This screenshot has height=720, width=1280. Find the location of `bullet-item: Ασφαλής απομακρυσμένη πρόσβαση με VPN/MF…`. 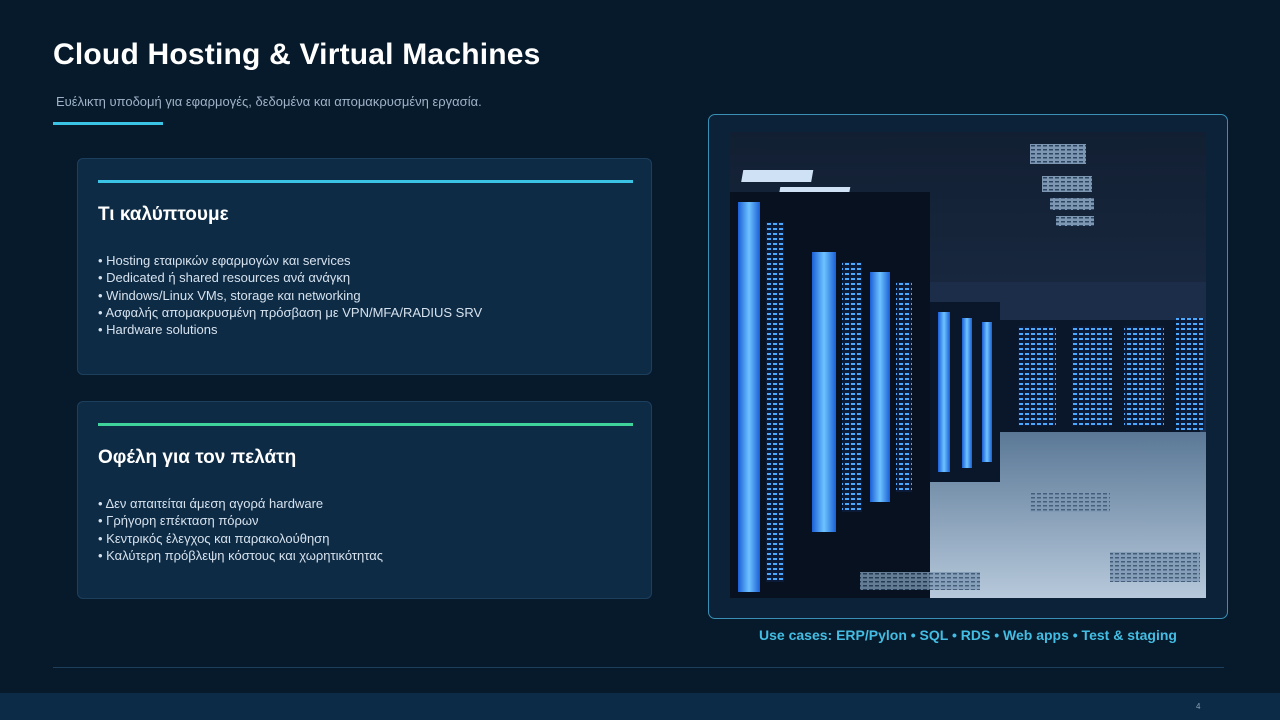

bullet-item: Ασφαλής απομακρυσμένη πρόσβαση με VPN/MF… is located at coordinates (290, 312).